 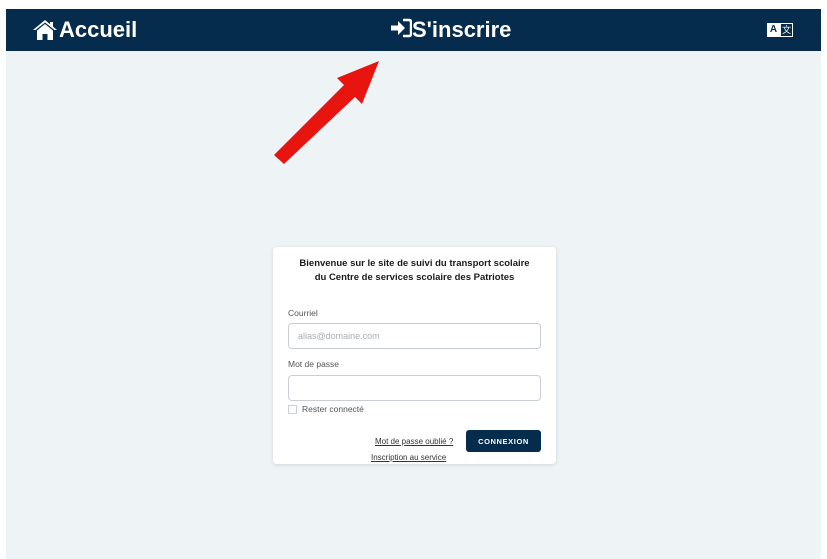 I want to click on home-nav-link: Accueil, so click(x=84, y=30).